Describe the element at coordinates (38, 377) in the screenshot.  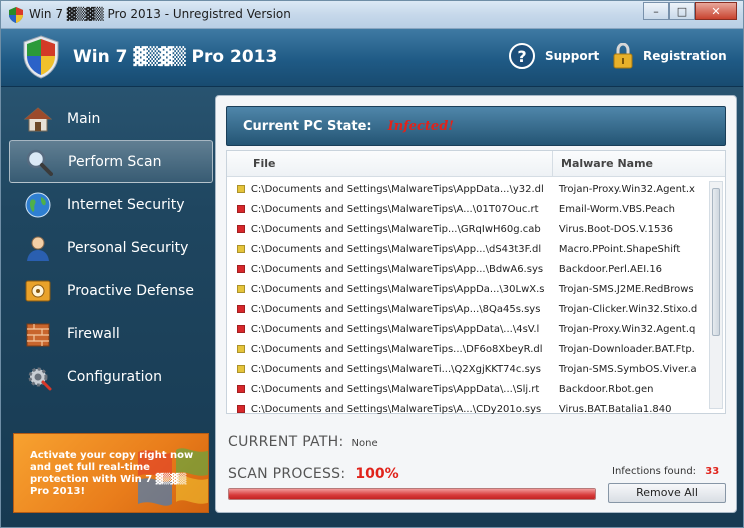
I see `gear-icon` at that location.